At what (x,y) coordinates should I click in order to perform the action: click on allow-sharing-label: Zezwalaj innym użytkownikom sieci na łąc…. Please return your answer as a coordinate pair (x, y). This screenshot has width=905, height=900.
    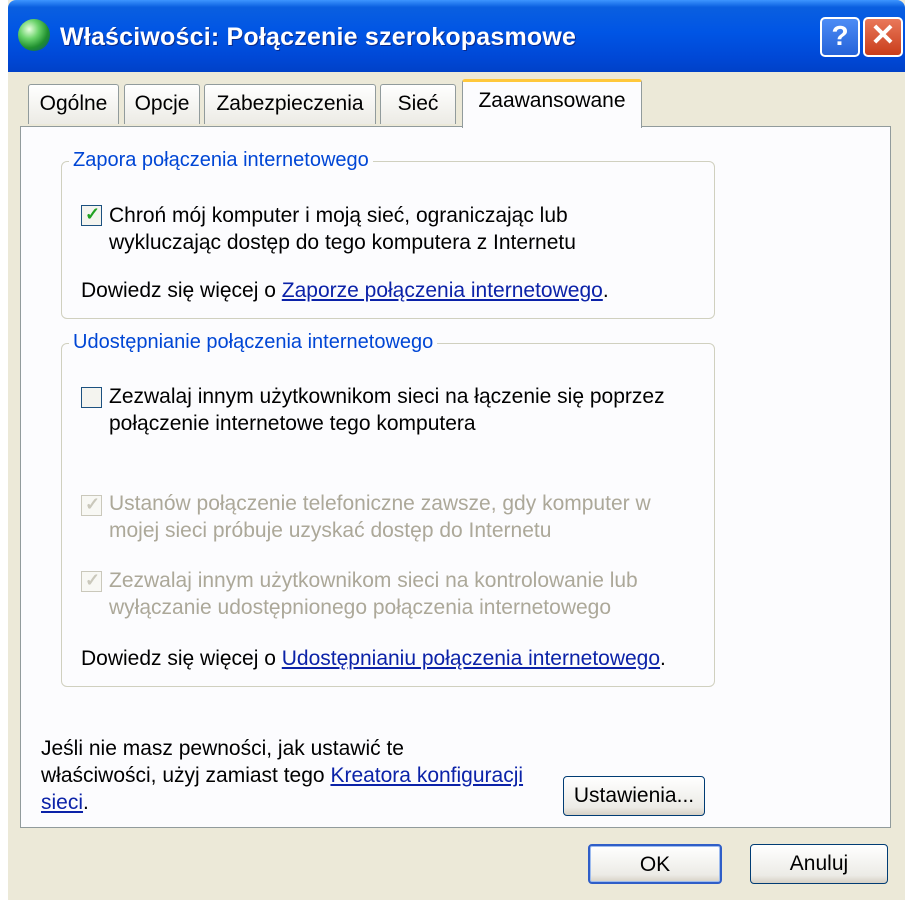
    Looking at the image, I should click on (387, 410).